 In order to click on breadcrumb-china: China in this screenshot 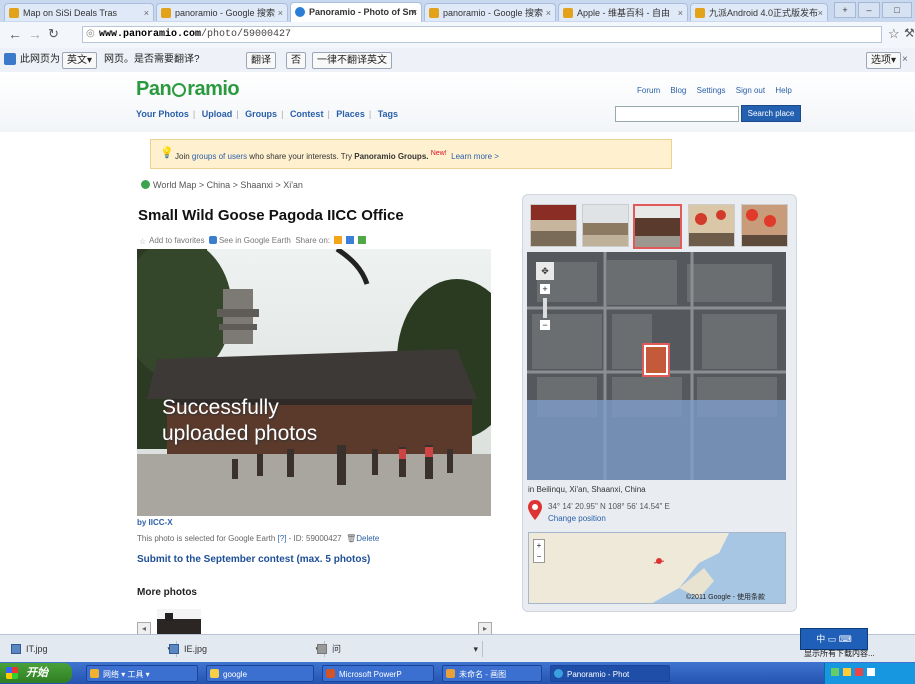, I will do `click(219, 185)`.